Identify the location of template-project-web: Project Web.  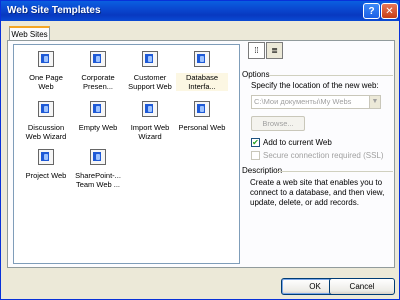
(46, 171).